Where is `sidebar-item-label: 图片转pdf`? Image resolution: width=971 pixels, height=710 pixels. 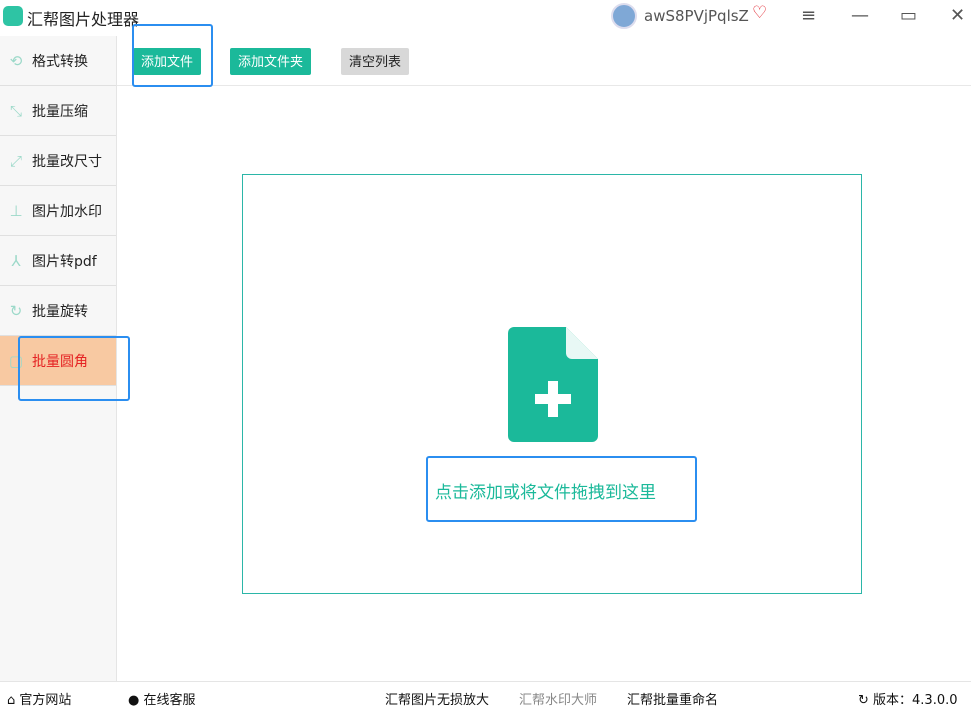 sidebar-item-label: 图片转pdf is located at coordinates (64, 261).